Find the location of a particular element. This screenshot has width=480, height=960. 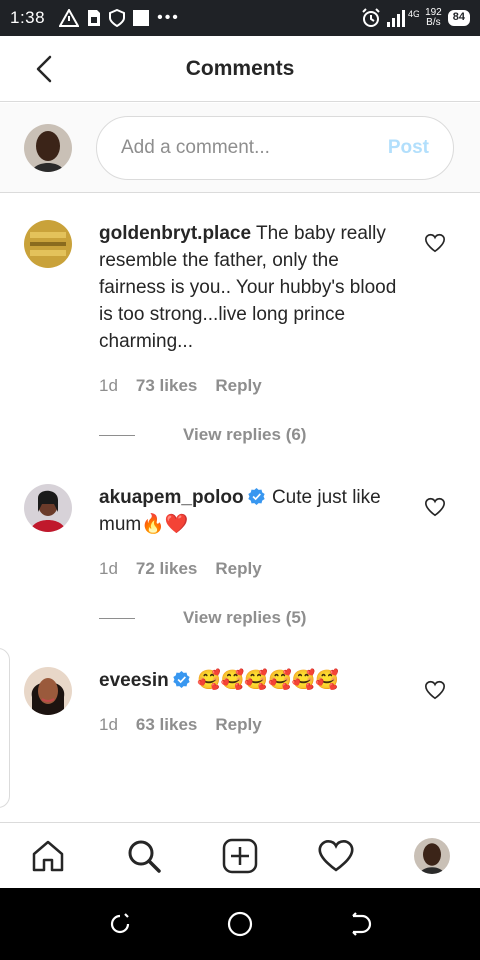

back-system-icon is located at coordinates (362, 924).